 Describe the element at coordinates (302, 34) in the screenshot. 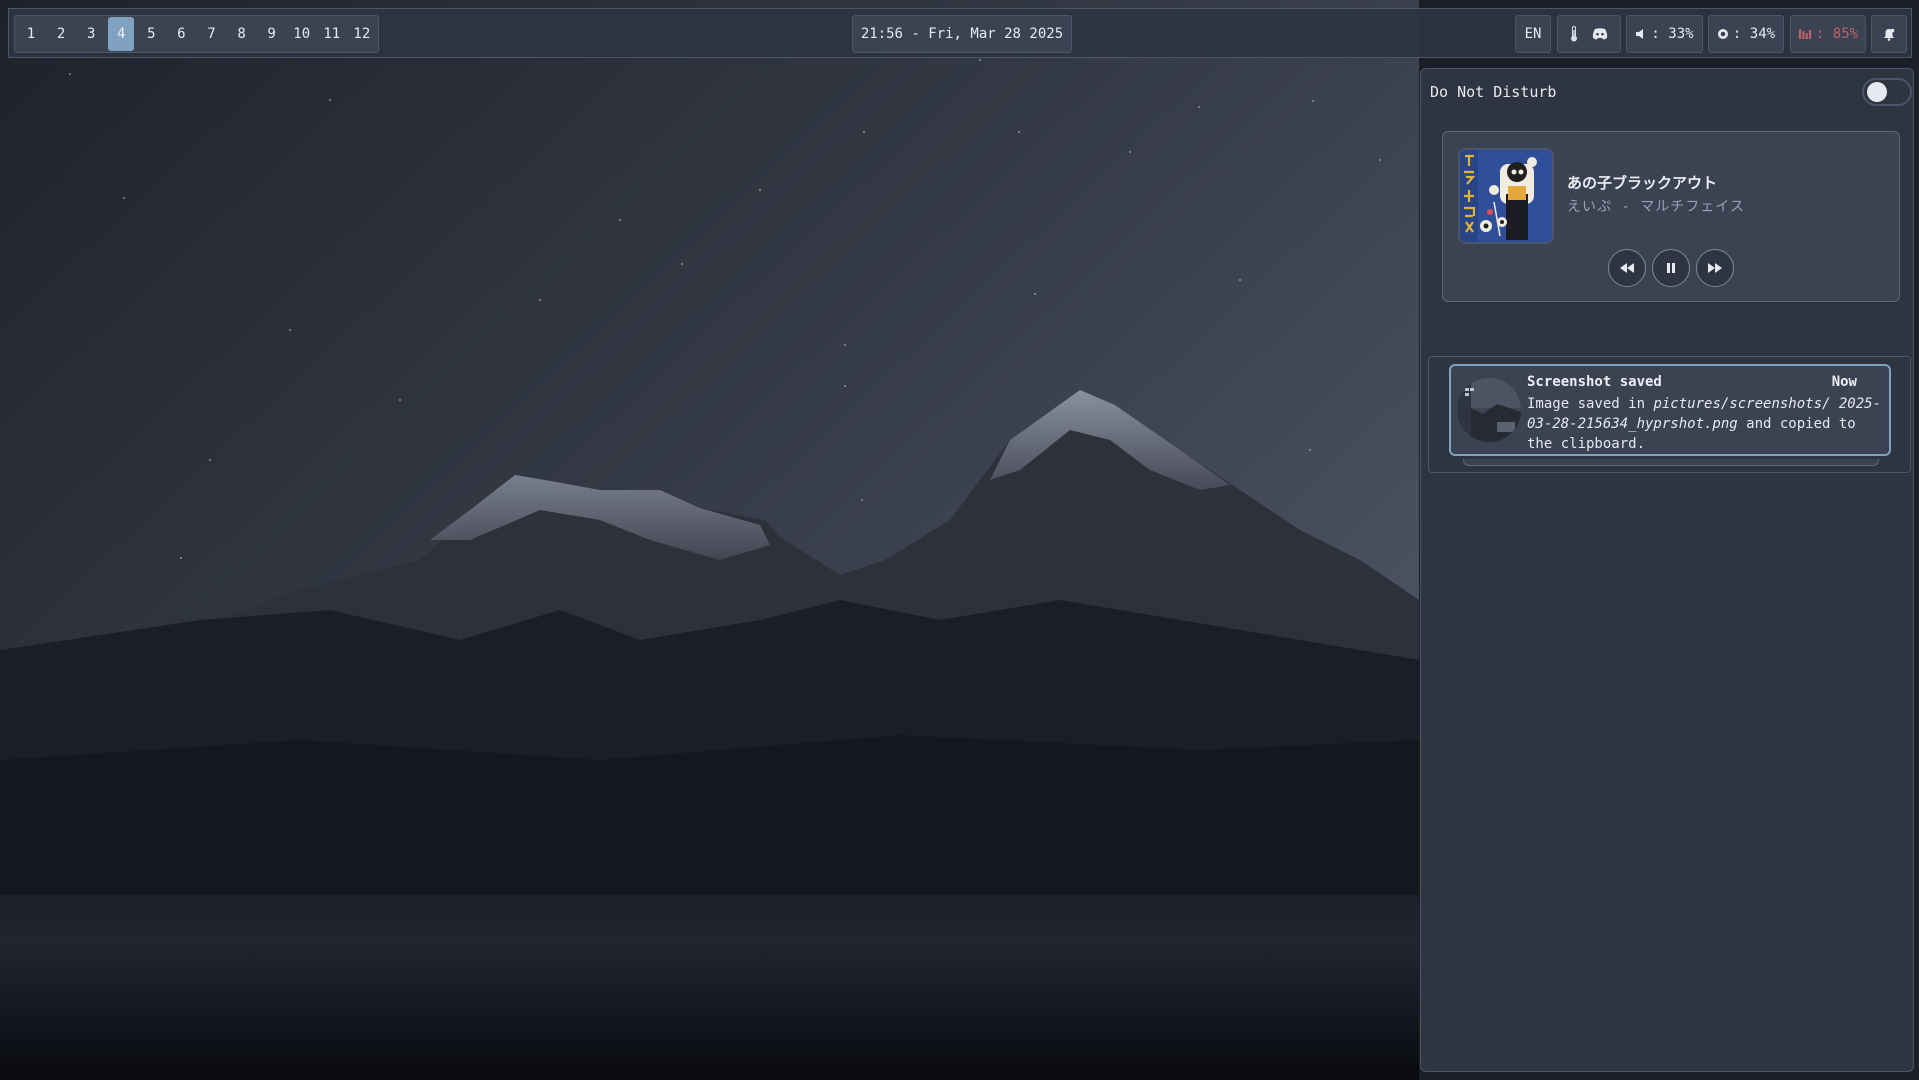

I see `workspace-10: 10` at that location.